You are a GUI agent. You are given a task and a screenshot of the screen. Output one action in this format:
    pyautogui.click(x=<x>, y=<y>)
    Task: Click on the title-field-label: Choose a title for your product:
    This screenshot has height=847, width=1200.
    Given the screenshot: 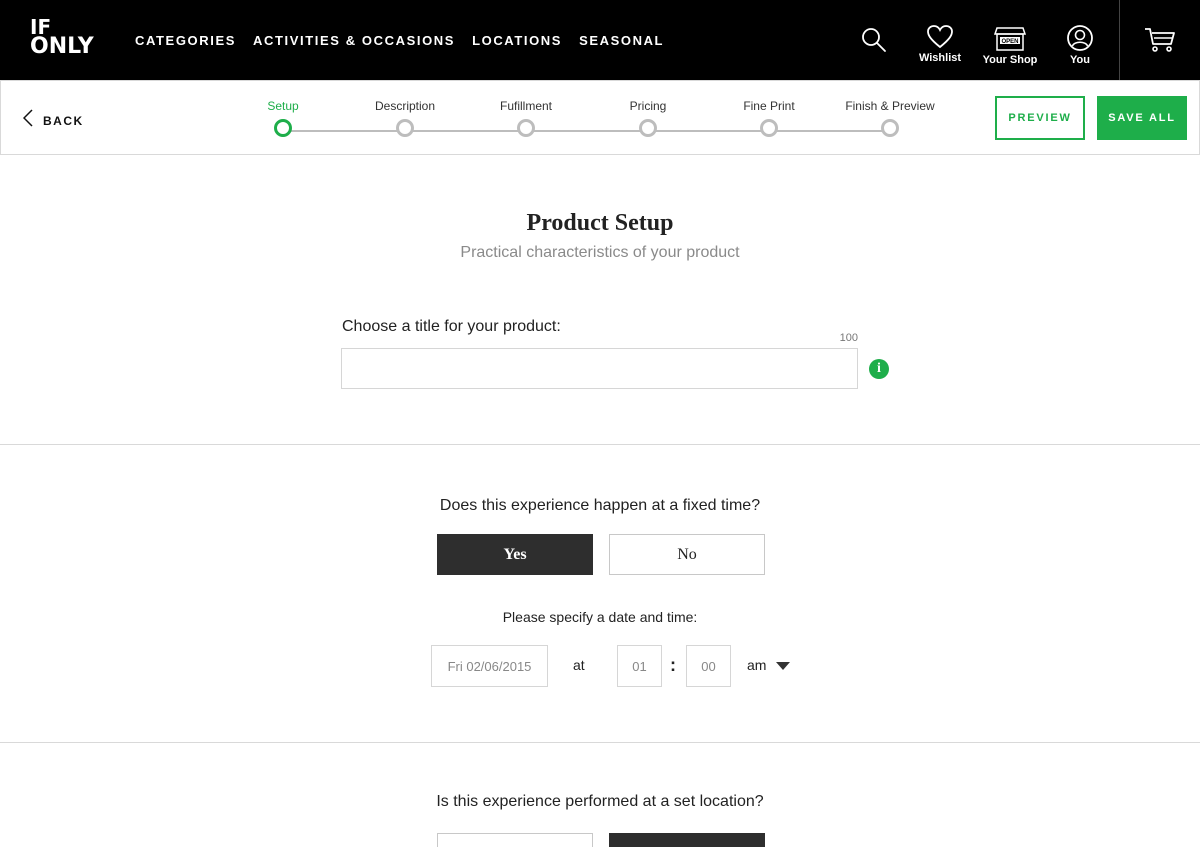 What is the action you would take?
    pyautogui.click(x=451, y=326)
    